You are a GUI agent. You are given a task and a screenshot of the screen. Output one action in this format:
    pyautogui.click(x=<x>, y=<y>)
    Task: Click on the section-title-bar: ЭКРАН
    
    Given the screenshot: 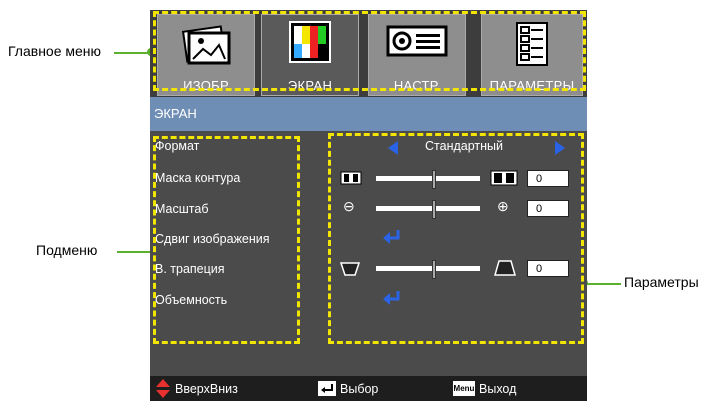 What is the action you would take?
    pyautogui.click(x=368, y=114)
    